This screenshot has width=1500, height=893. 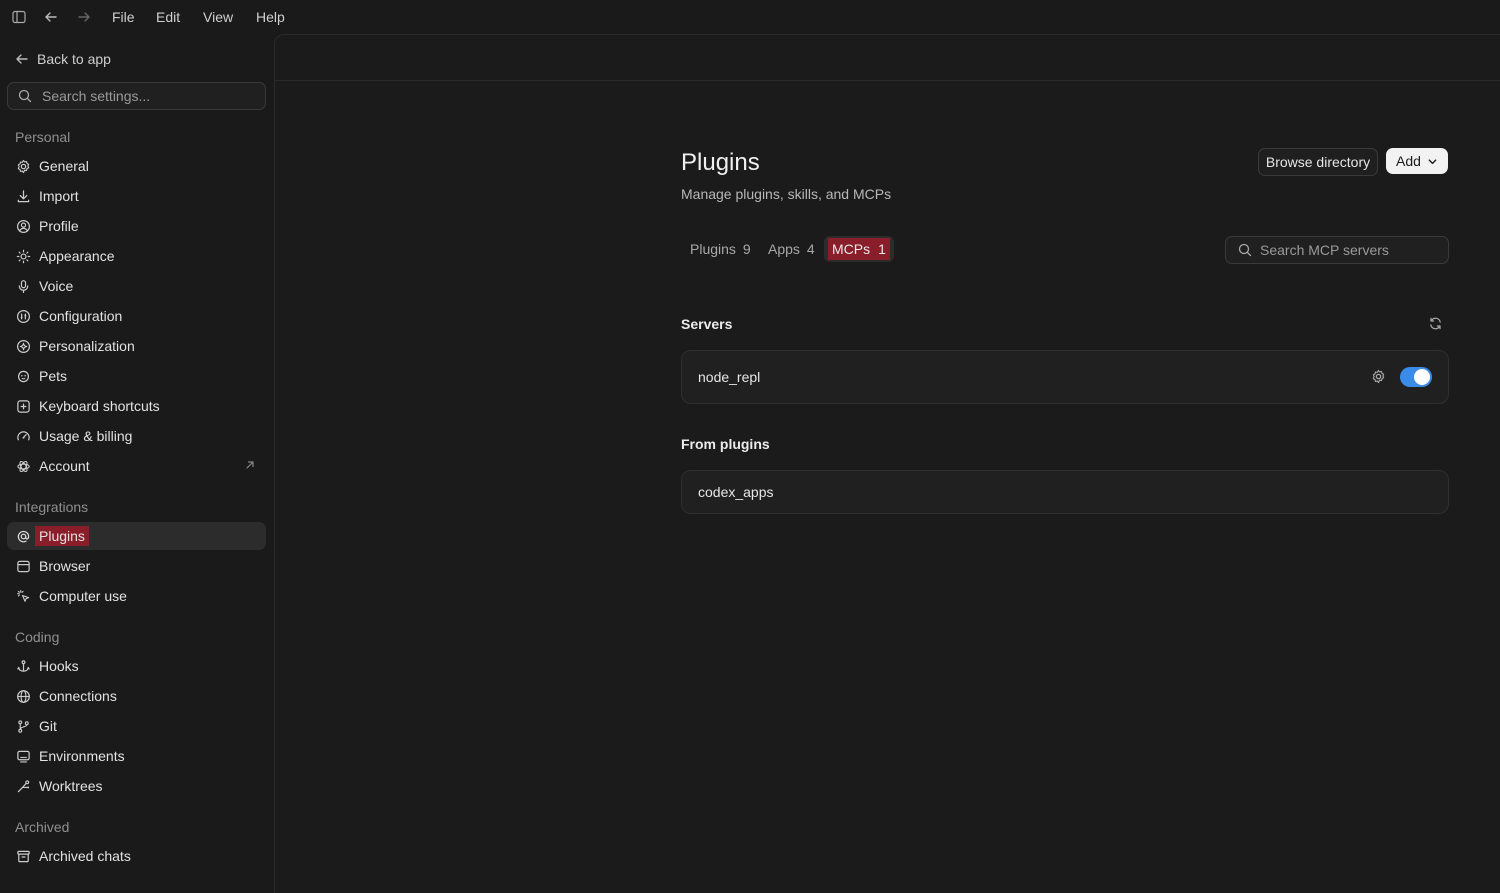 I want to click on sidebar-item-pets: Pets, so click(x=136, y=376).